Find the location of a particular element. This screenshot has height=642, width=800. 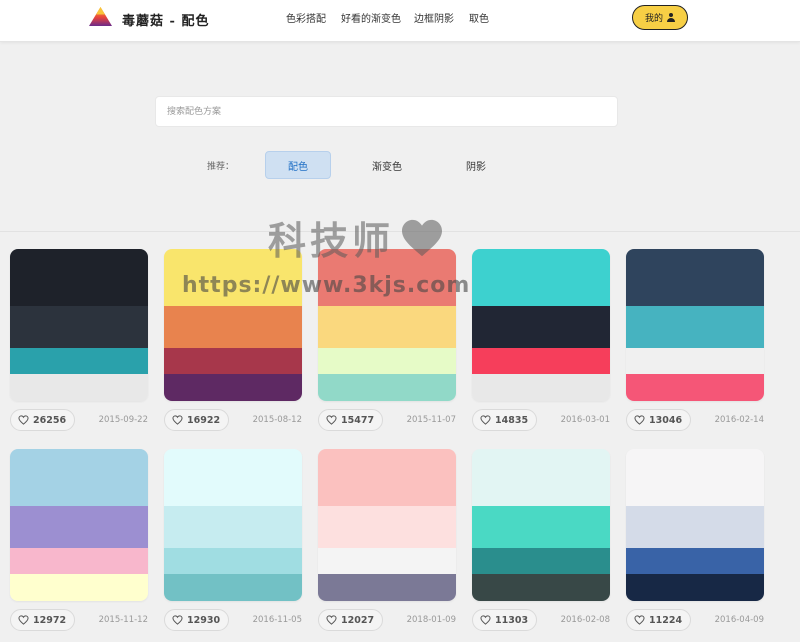

palette-card: 12027 2018-01-09 is located at coordinates (387, 540).